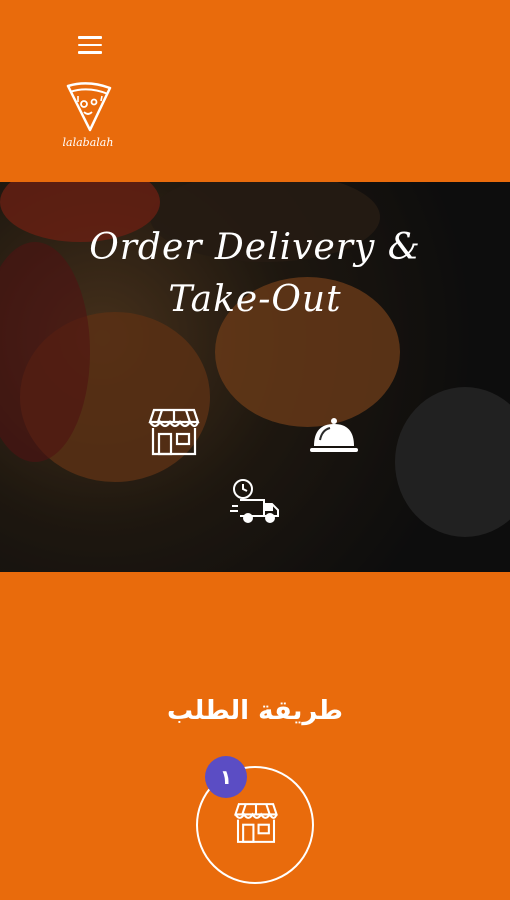 The width and height of the screenshot is (510, 900). What do you see at coordinates (334, 436) in the screenshot?
I see `serving-cloche-icon` at bounding box center [334, 436].